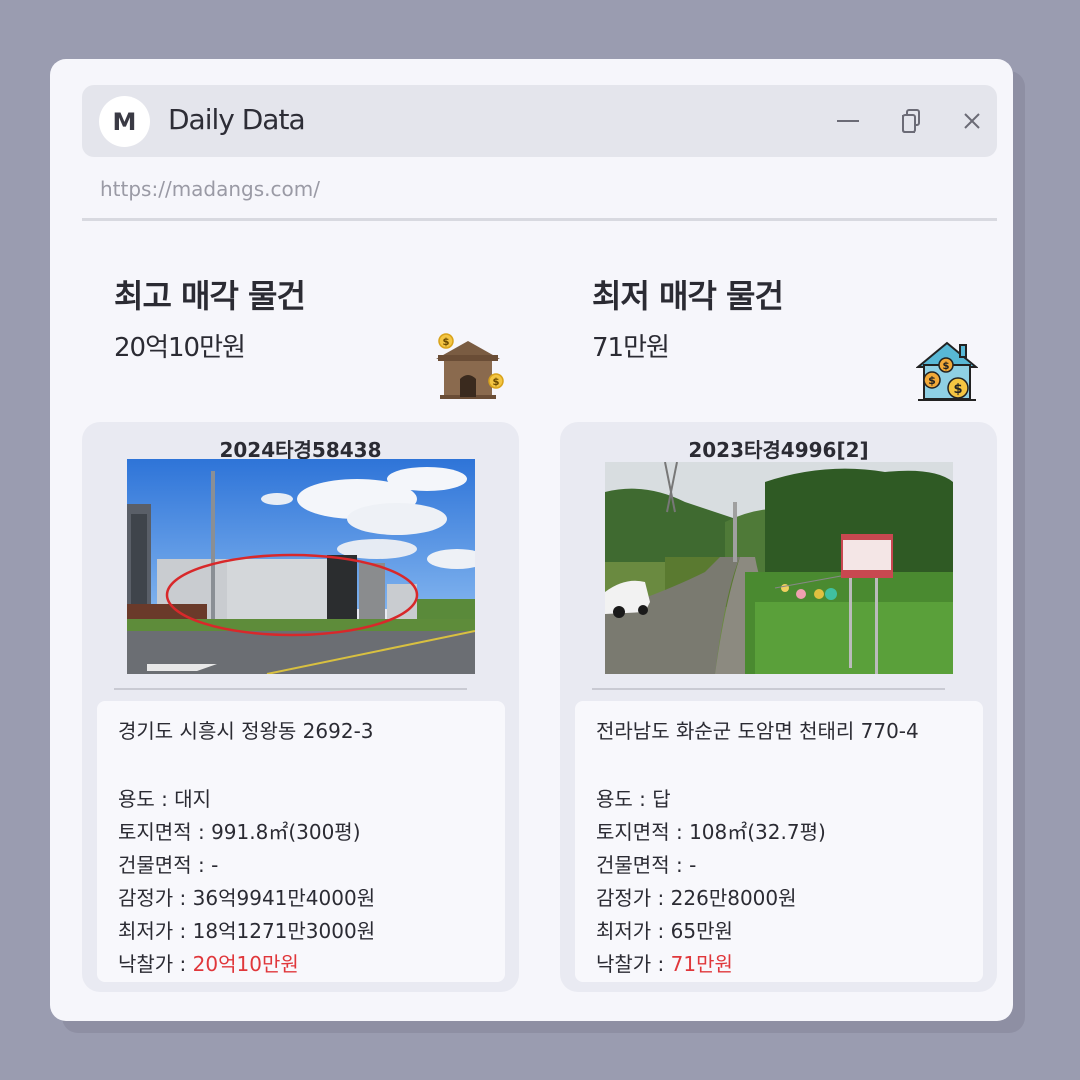  I want to click on spec-usage: 용도 : 답, so click(633, 799).